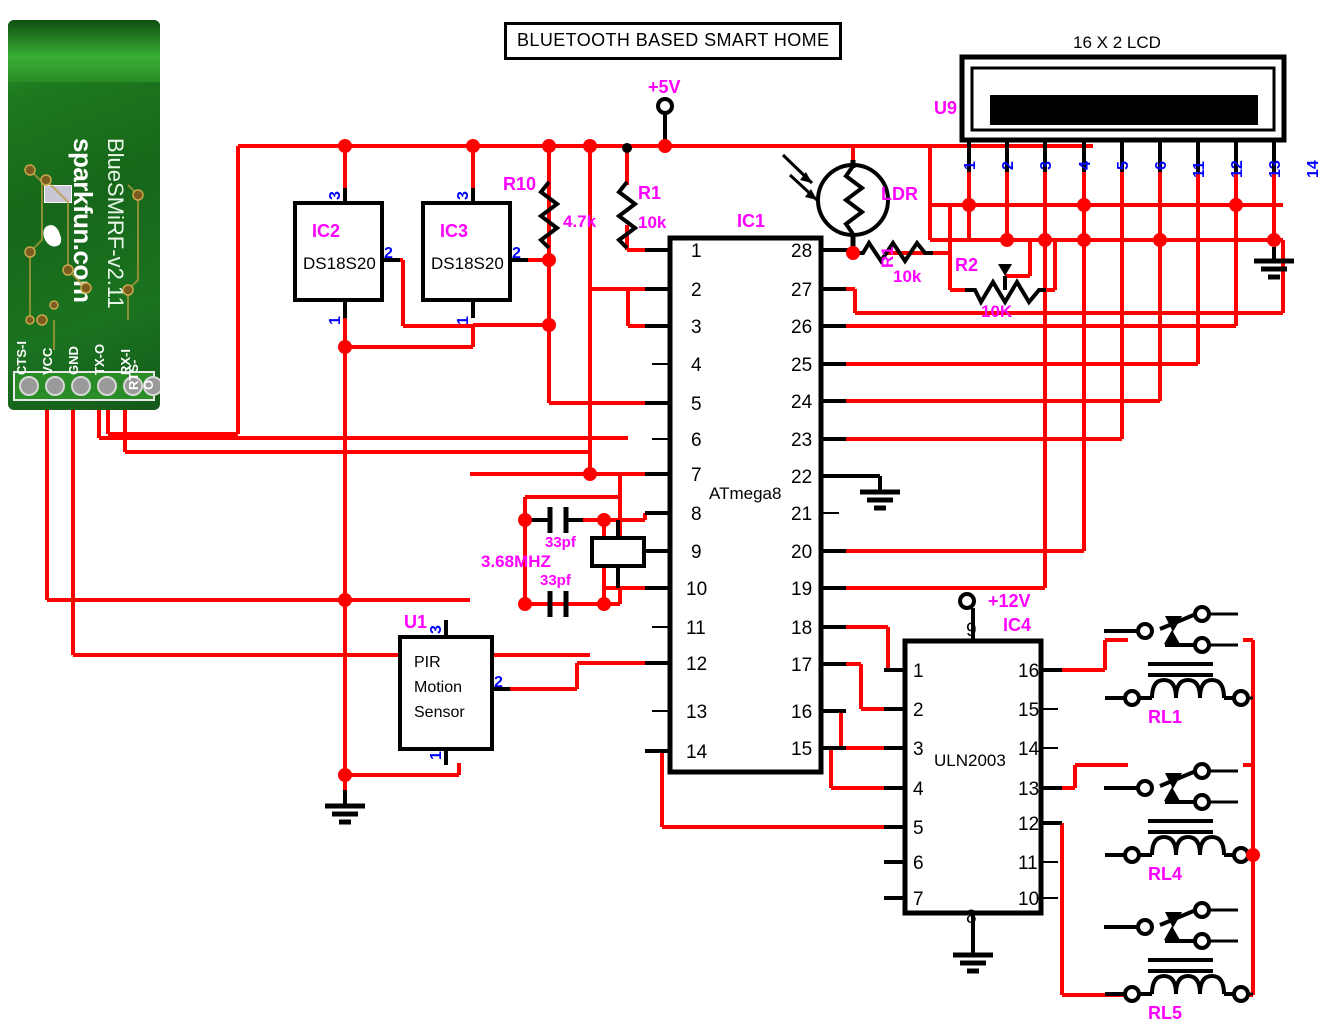 This screenshot has width=1343, height=1035. I want to click on rl5-label: RL5, so click(1165, 1013).